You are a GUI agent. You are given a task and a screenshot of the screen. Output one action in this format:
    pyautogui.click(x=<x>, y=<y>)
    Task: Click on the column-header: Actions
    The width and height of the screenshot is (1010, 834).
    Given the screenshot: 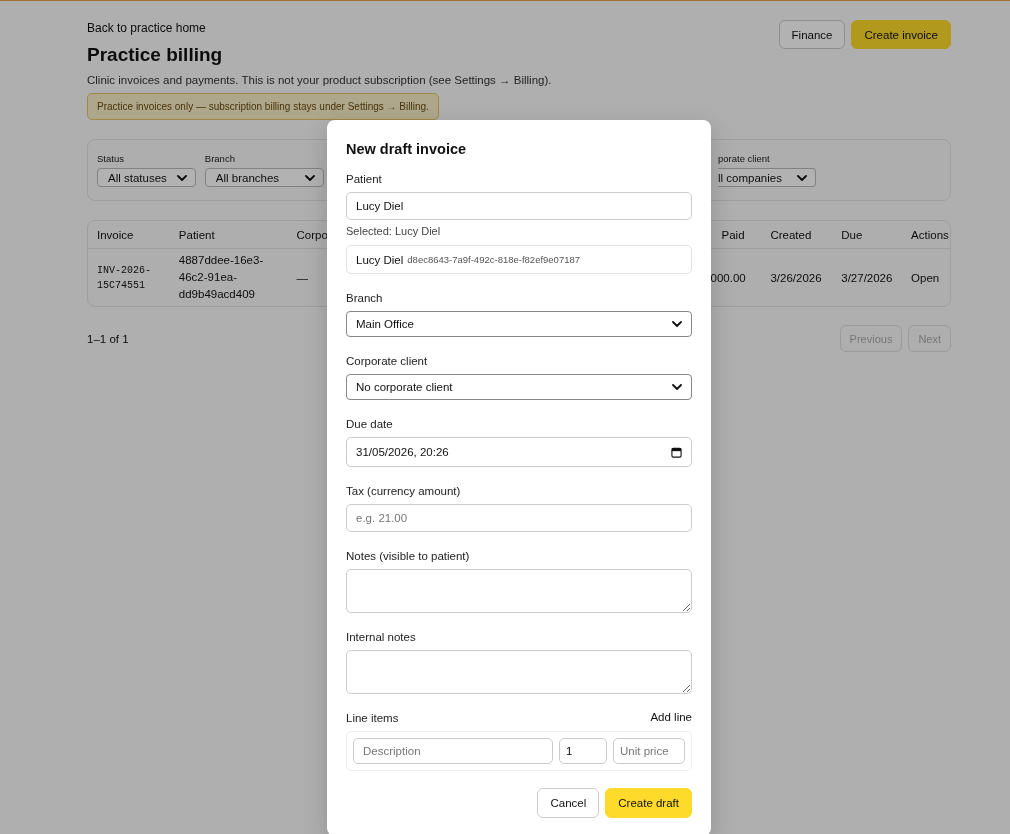 What is the action you would take?
    pyautogui.click(x=930, y=234)
    